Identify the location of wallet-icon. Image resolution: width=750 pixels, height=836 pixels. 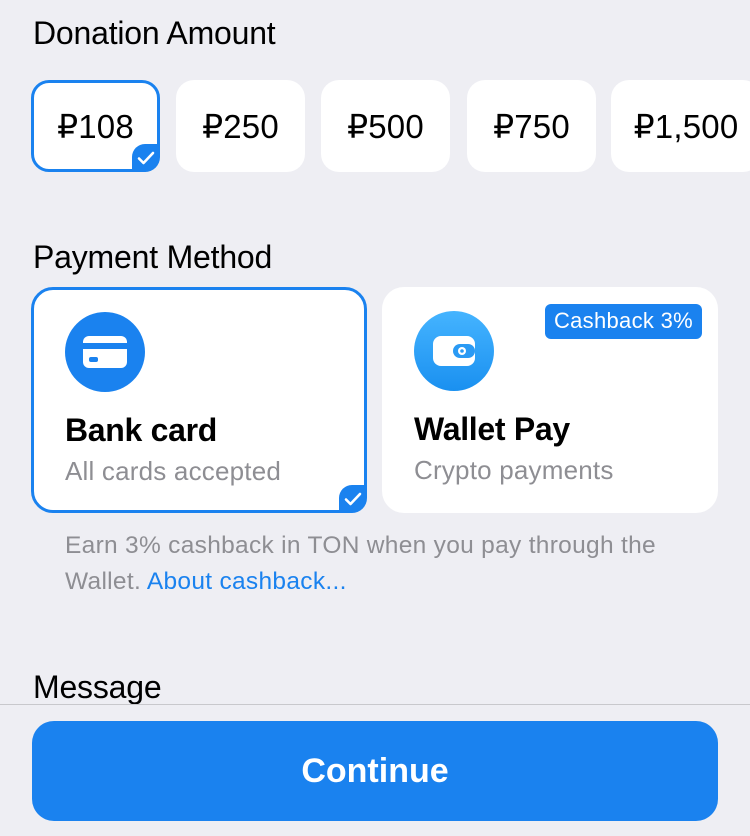
(454, 351).